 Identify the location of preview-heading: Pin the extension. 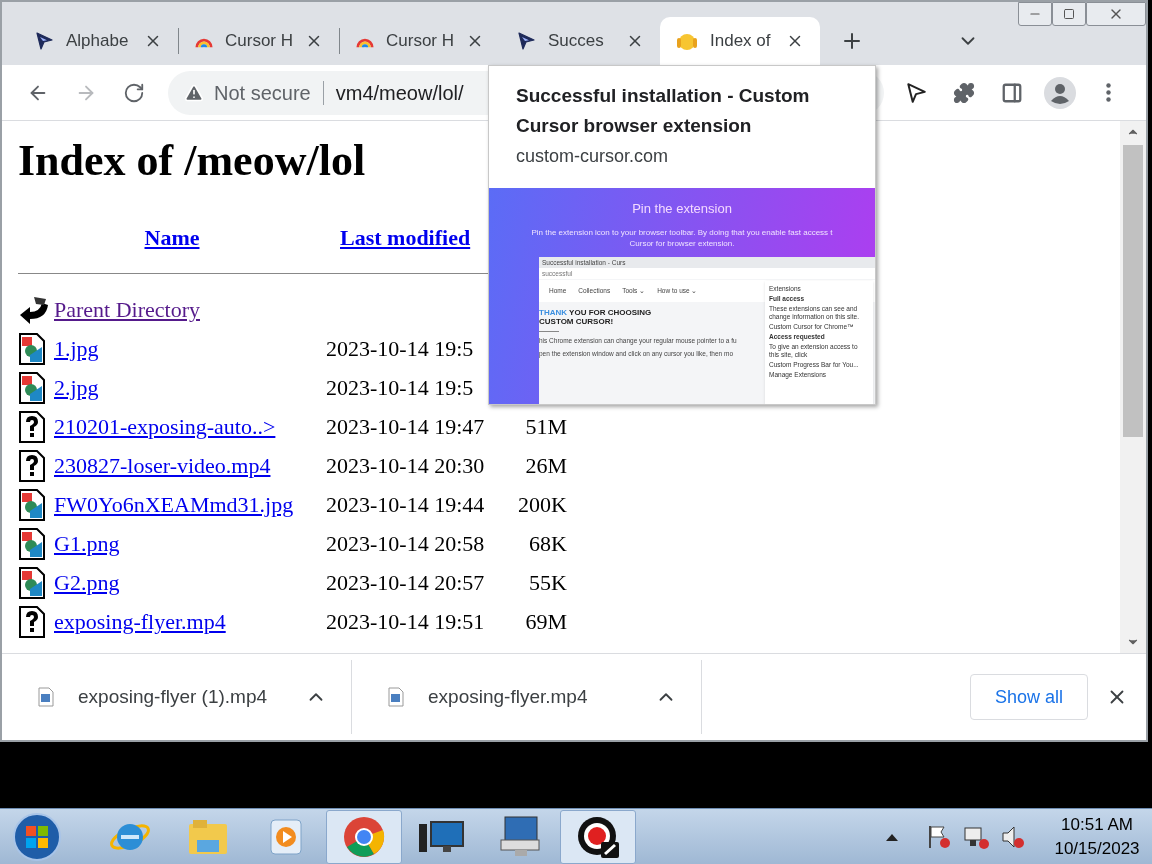
(682, 208).